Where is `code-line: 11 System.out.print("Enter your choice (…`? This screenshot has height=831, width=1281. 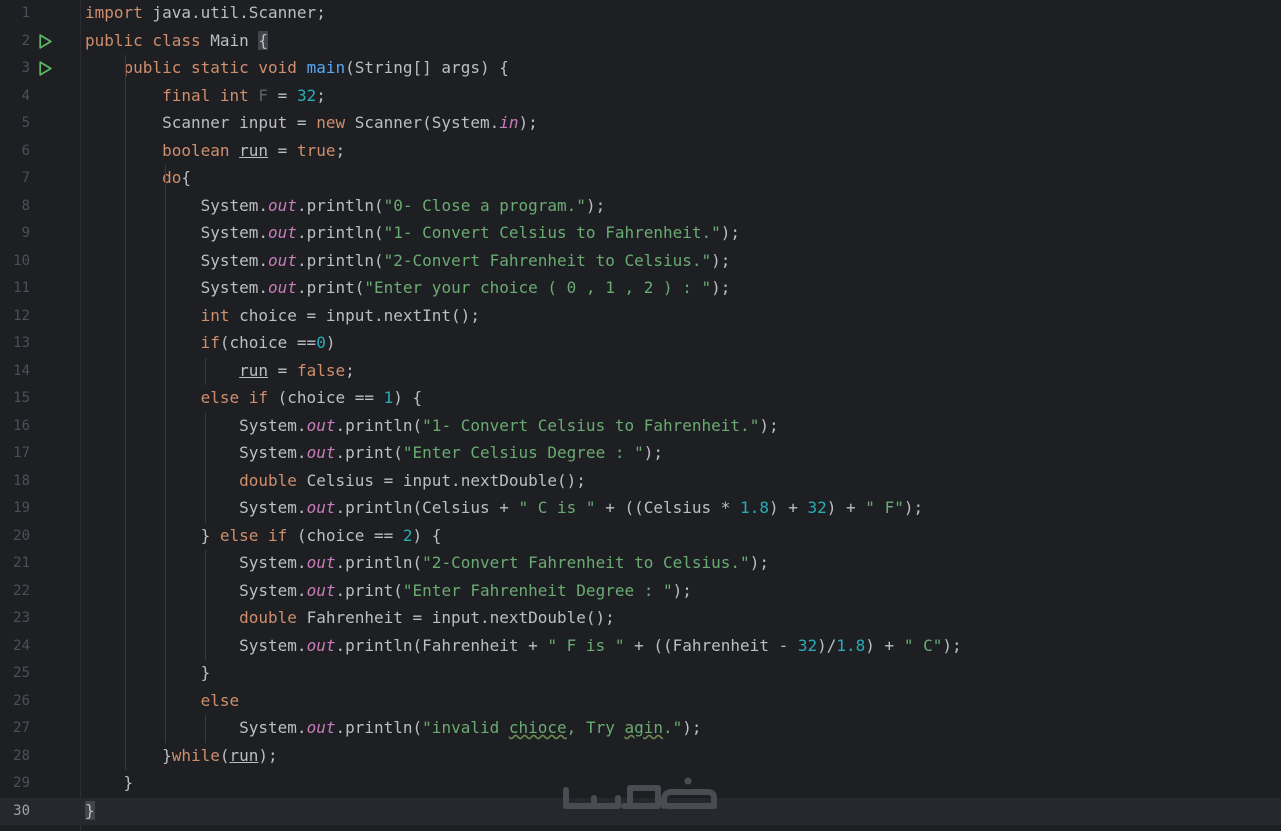
code-line: 11 System.out.print("Enter your choice (… is located at coordinates (640, 288).